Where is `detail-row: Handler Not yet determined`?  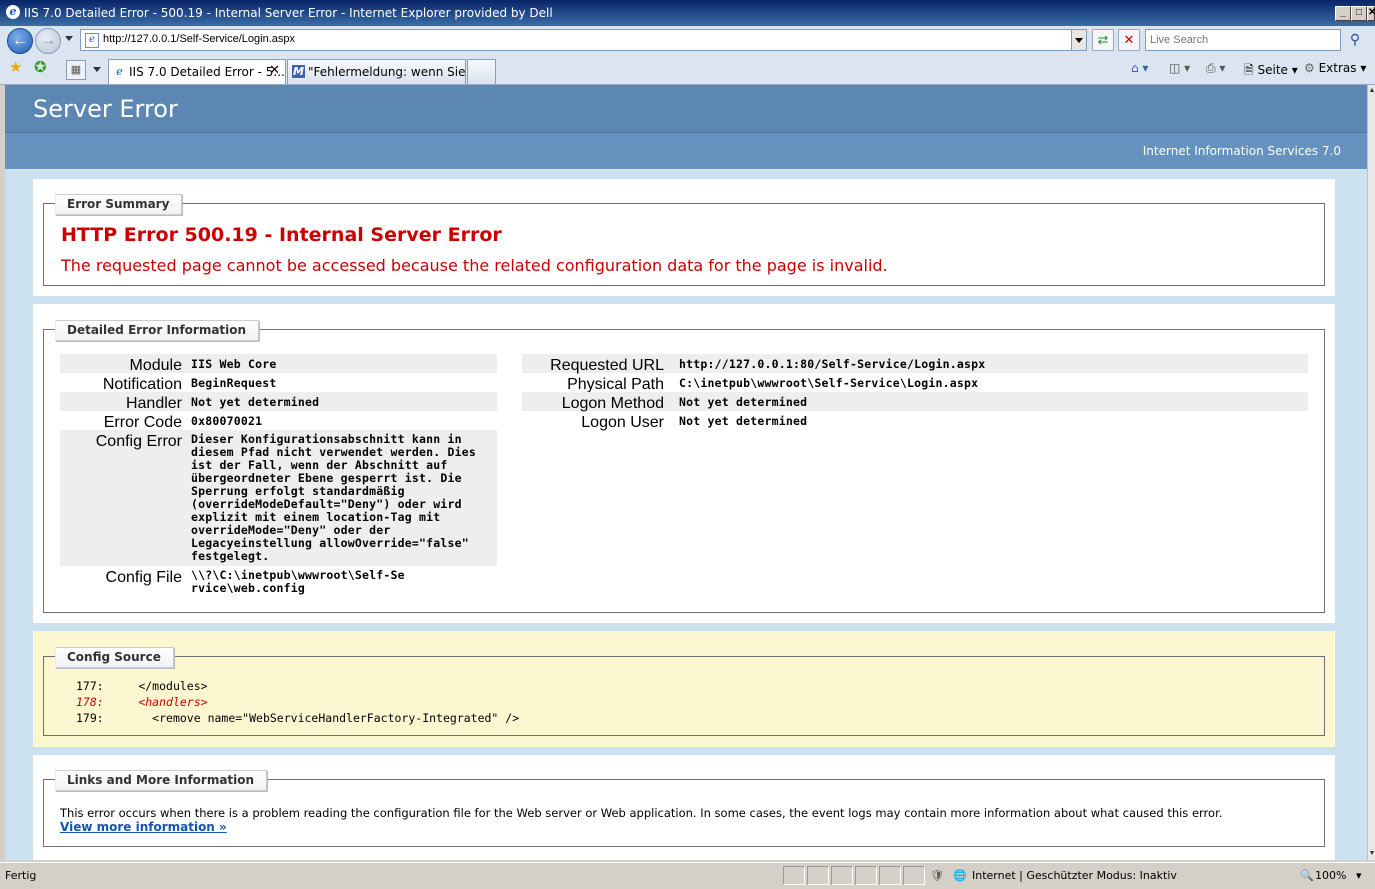 detail-row: Handler Not yet determined is located at coordinates (278, 402).